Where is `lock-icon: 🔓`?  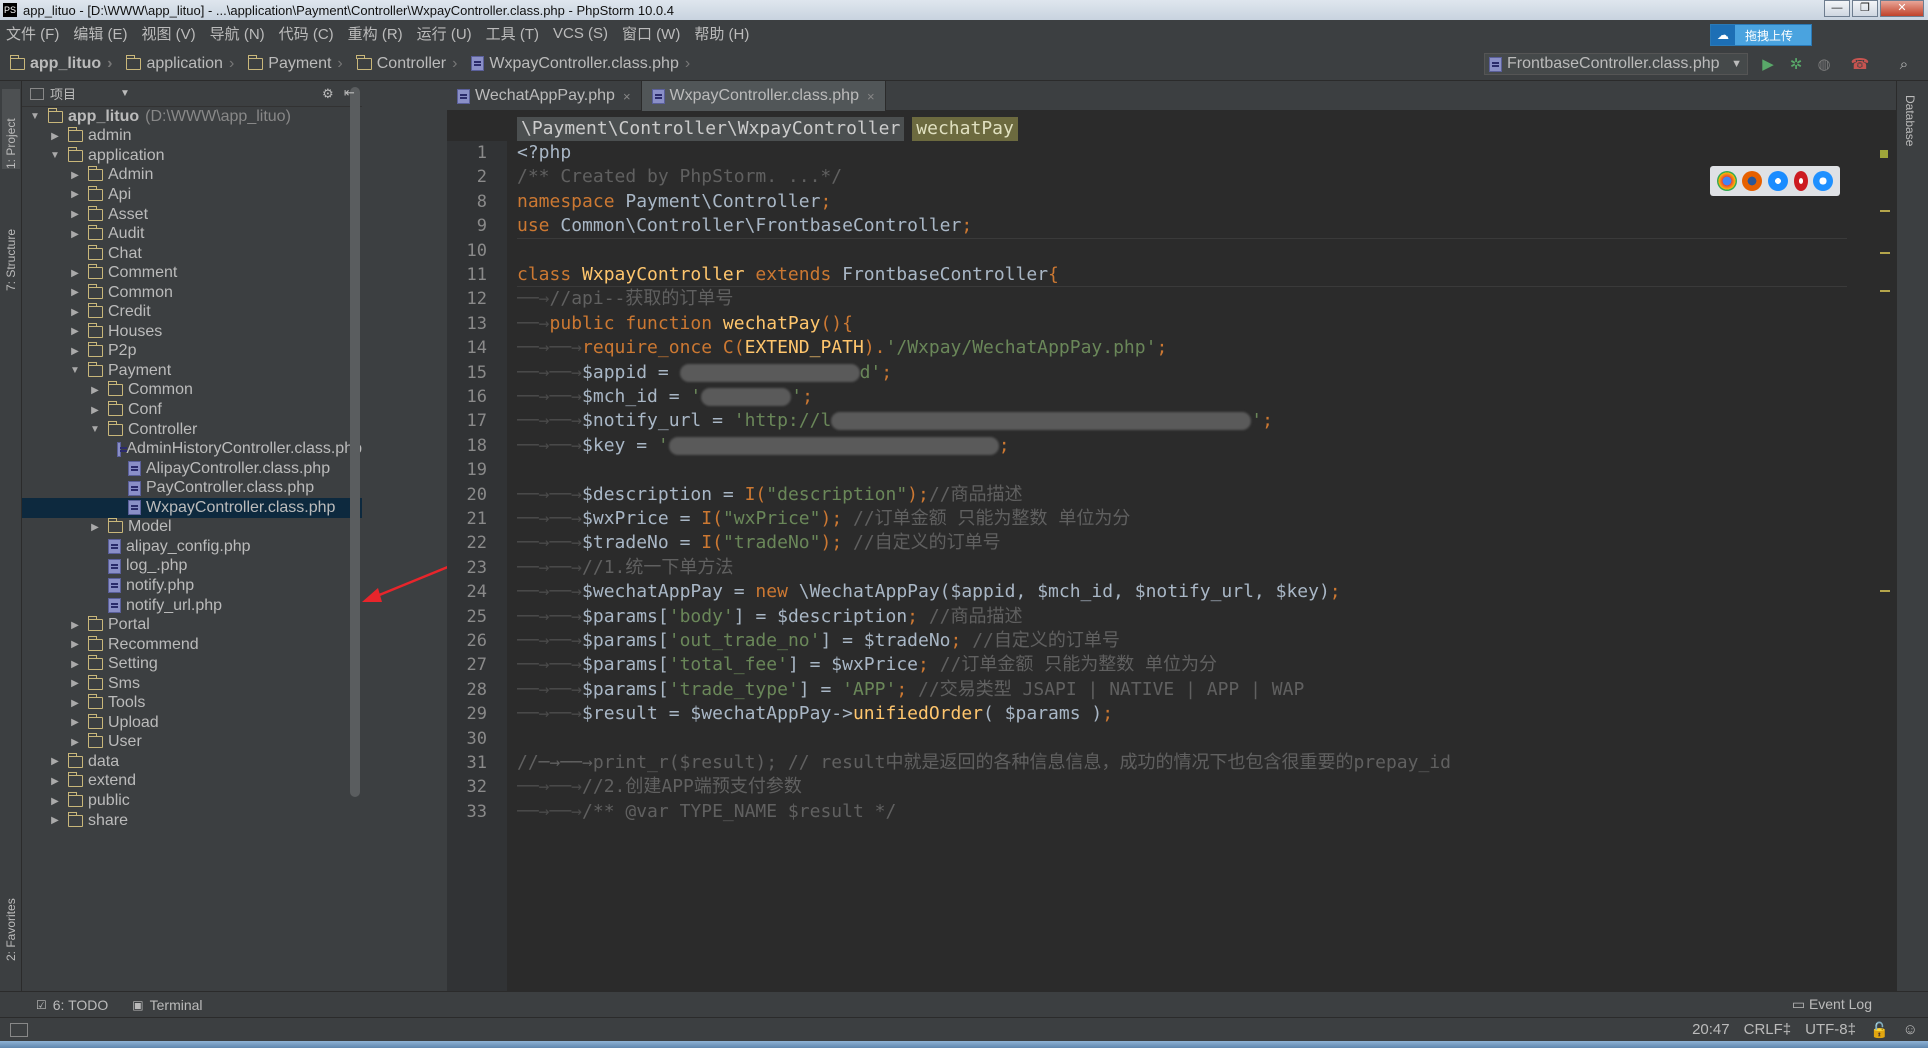
lock-icon: 🔓 is located at coordinates (1879, 1030).